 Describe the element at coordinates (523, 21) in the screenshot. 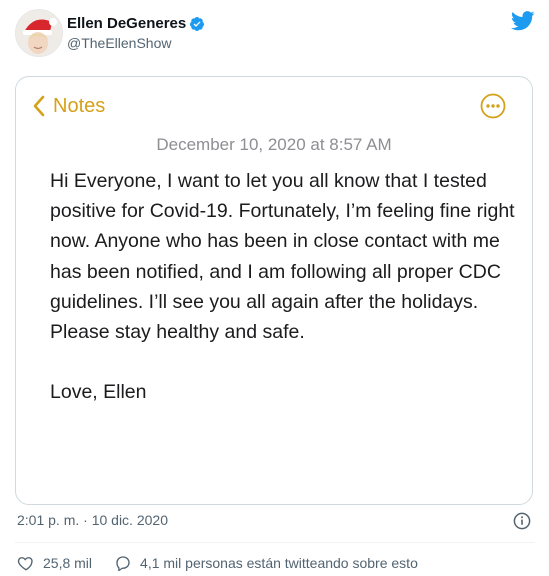

I see `twitter-bird-icon` at that location.